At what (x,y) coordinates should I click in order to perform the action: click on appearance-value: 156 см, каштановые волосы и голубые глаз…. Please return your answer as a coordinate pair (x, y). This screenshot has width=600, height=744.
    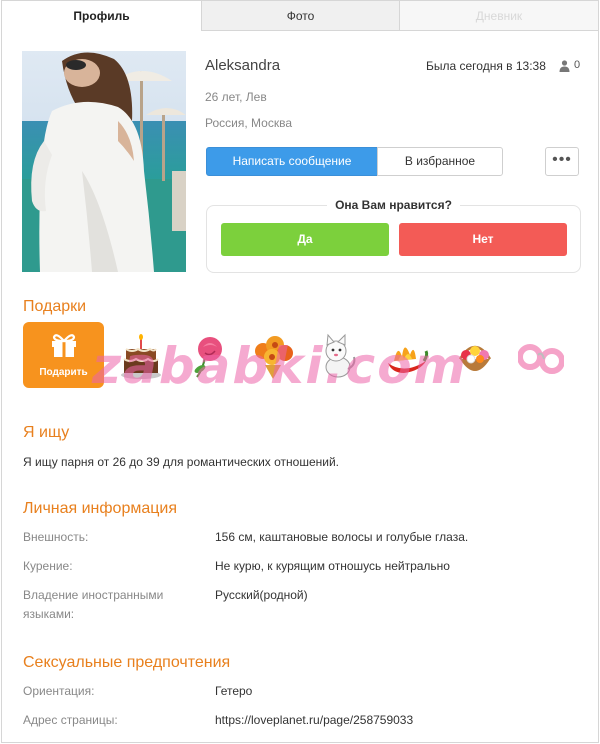
    Looking at the image, I should click on (342, 537).